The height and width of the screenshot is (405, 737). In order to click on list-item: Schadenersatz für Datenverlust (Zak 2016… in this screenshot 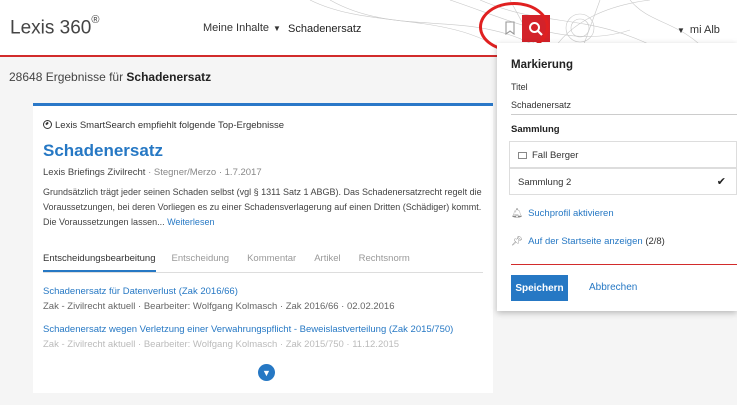, I will do `click(219, 299)`.